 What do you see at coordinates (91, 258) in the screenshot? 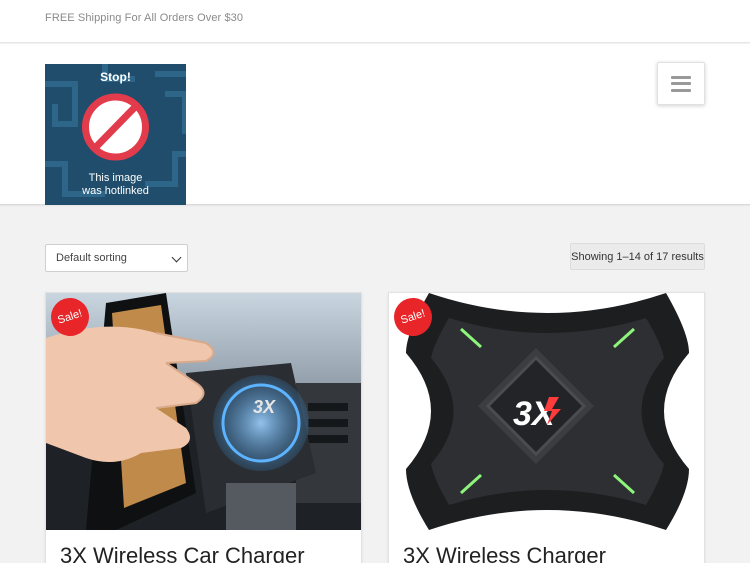
I see `sort-select-value: Default sorting` at bounding box center [91, 258].